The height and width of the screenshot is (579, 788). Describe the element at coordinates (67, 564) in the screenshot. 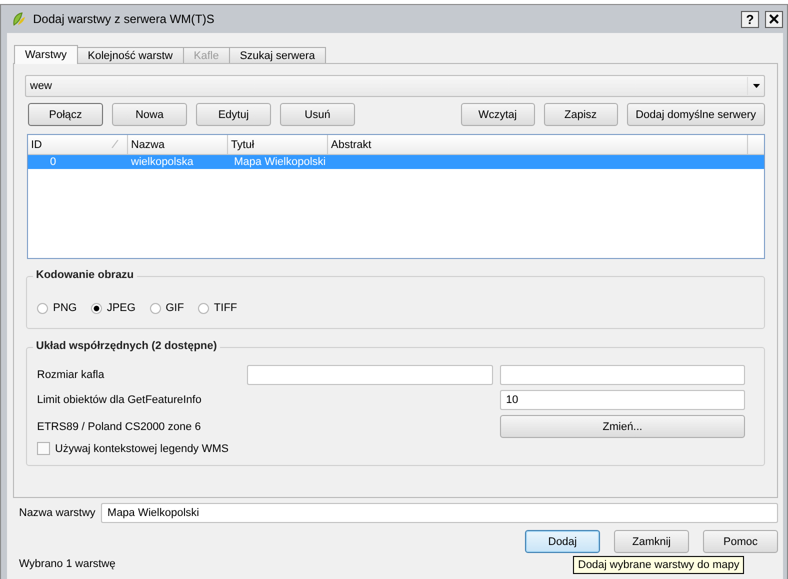

I see `status-text: Wybrano 1 warstwę` at that location.